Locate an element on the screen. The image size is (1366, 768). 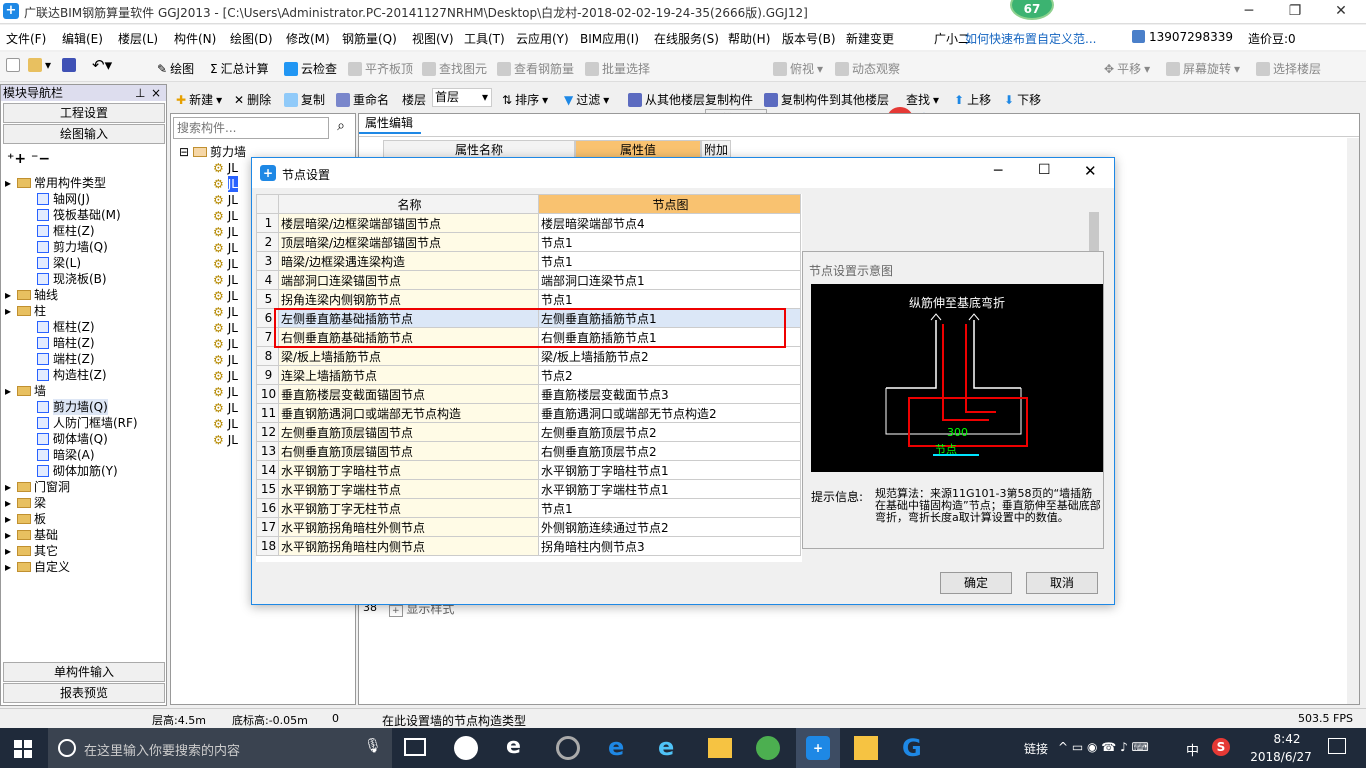
pin-icon: ⊥ is located at coordinates (140, 93).